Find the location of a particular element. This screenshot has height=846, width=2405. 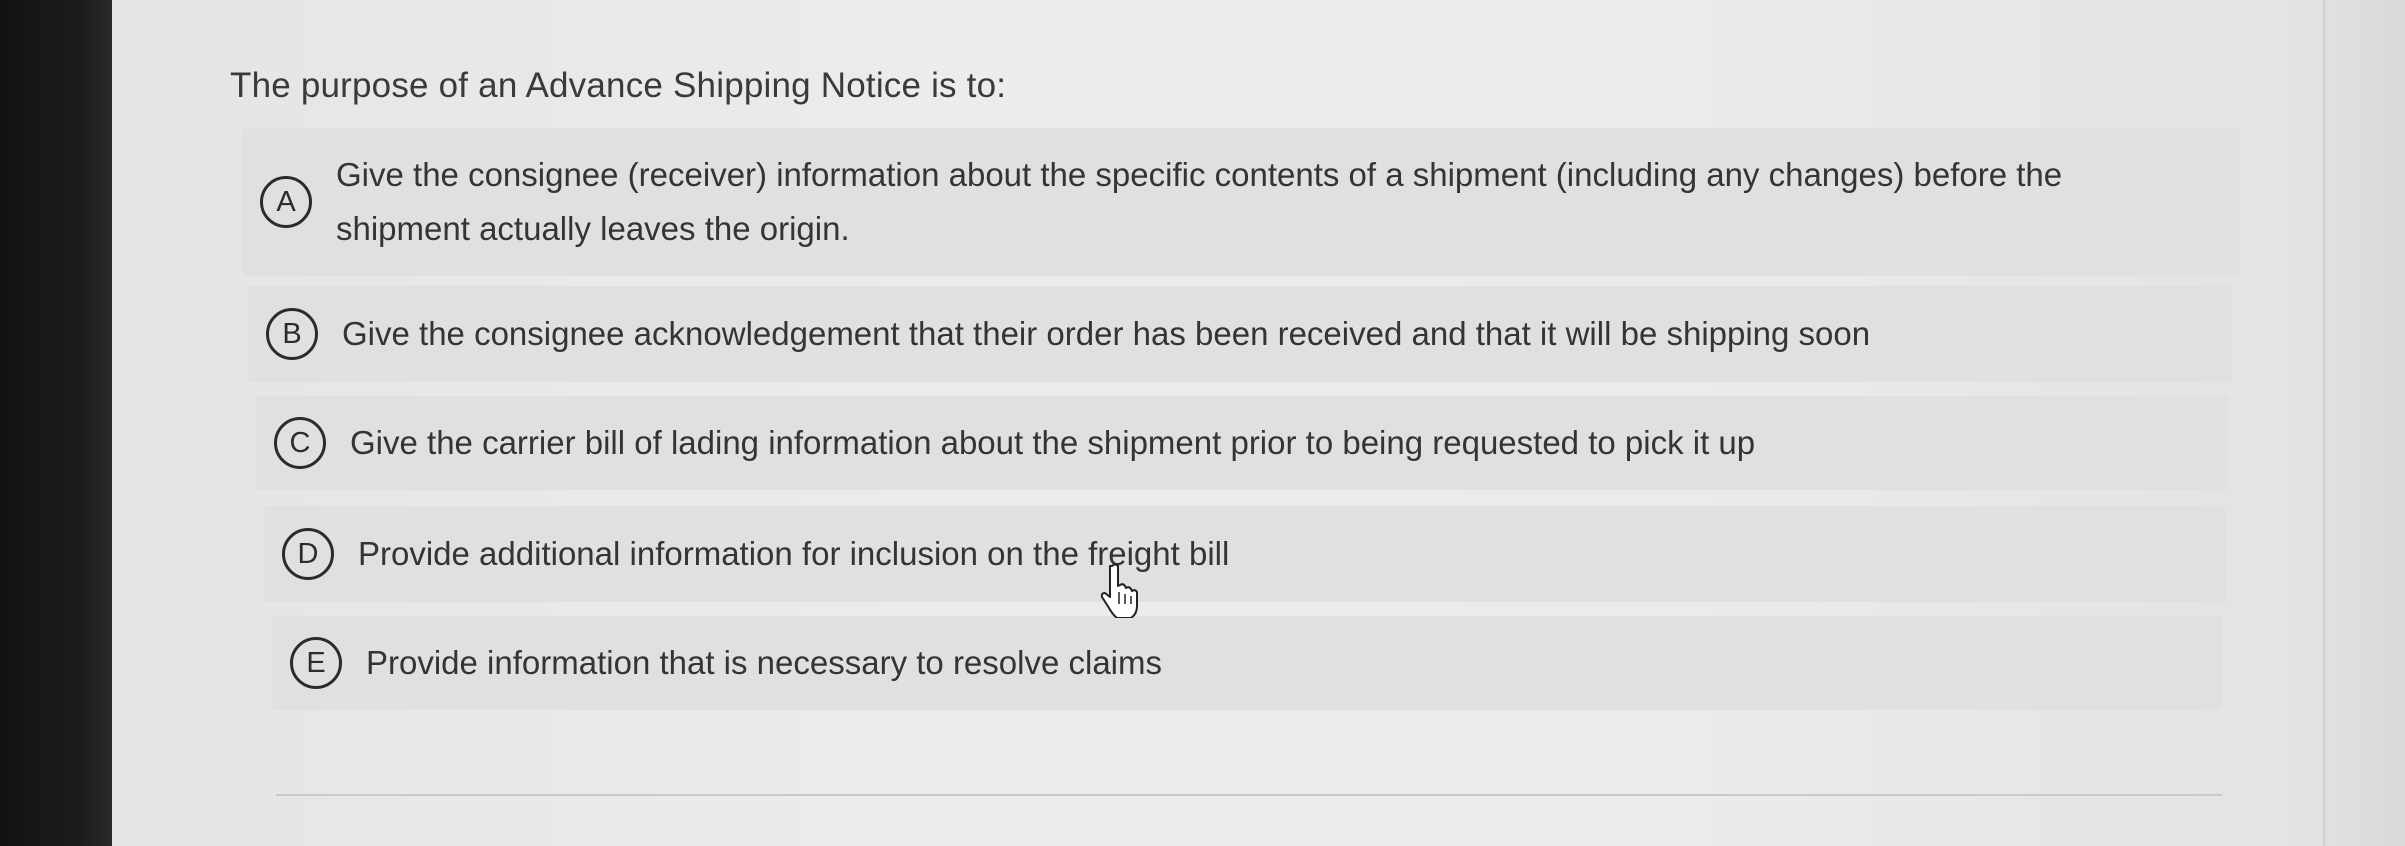

monitor-bezel is located at coordinates (56, 423).